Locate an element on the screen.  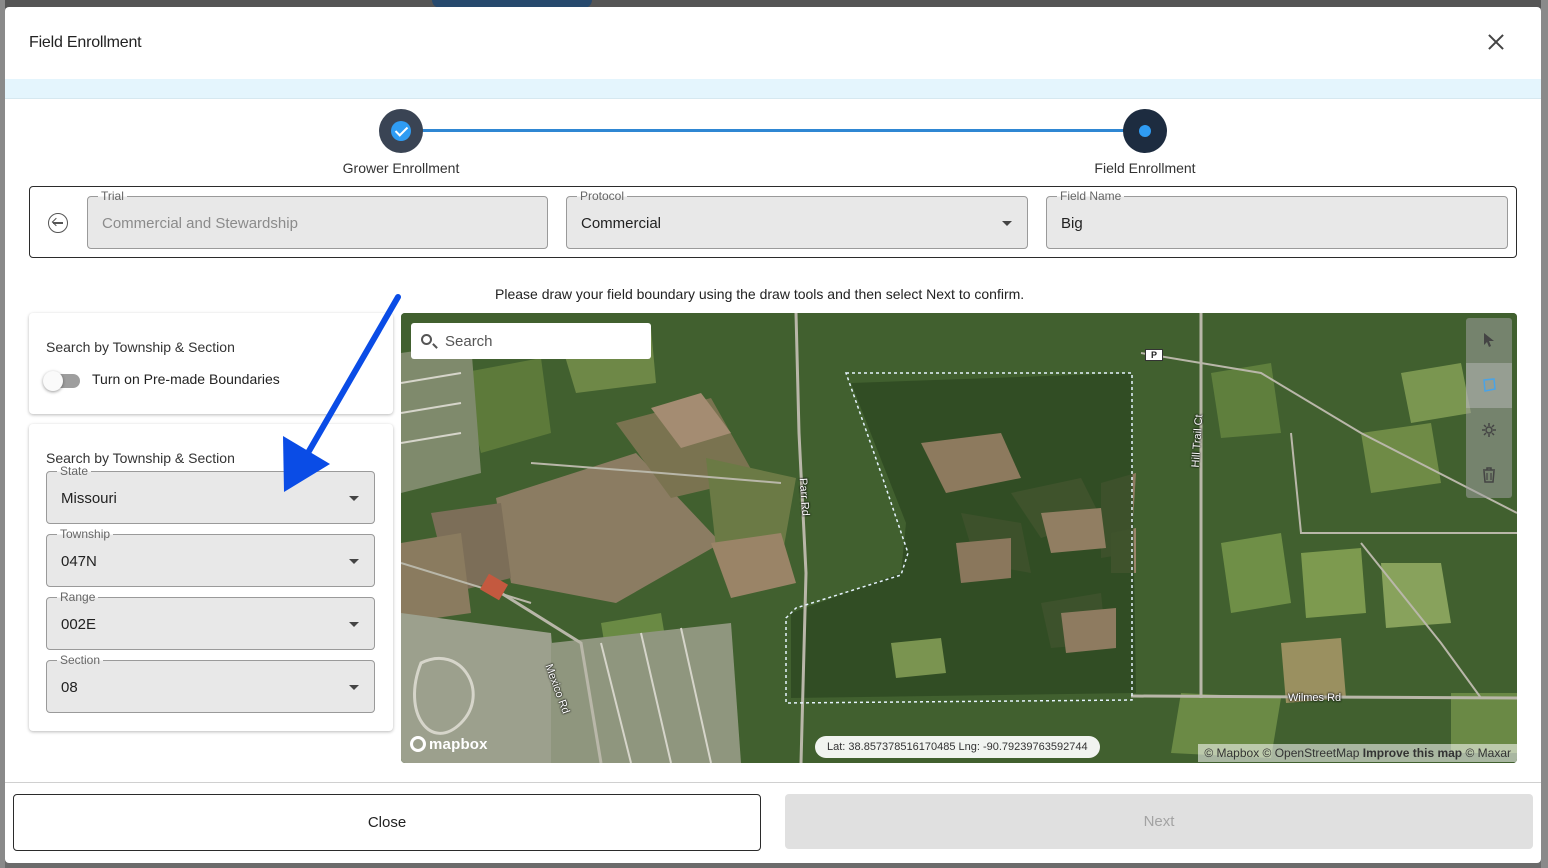
trash-icon is located at coordinates (1489, 475).